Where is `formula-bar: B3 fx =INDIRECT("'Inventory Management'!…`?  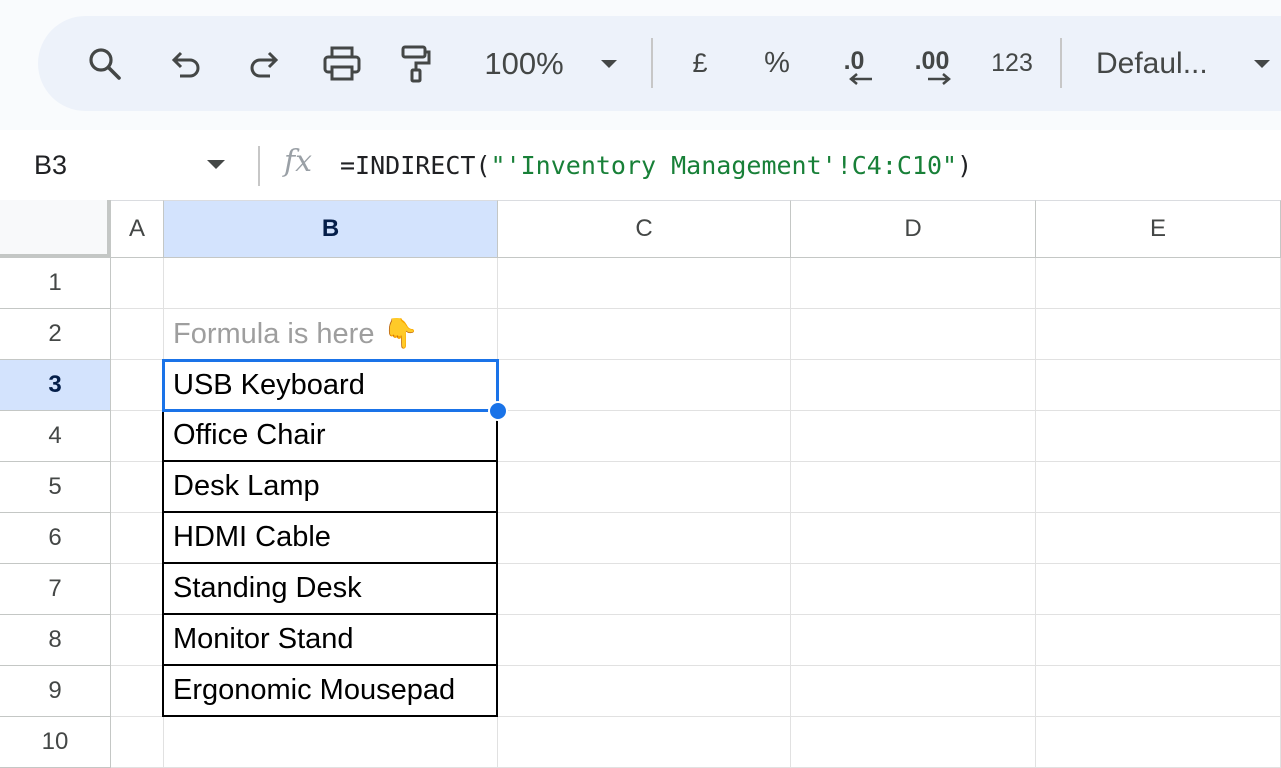 formula-bar: B3 fx =INDIRECT("'Inventory Management'!… is located at coordinates (640, 165).